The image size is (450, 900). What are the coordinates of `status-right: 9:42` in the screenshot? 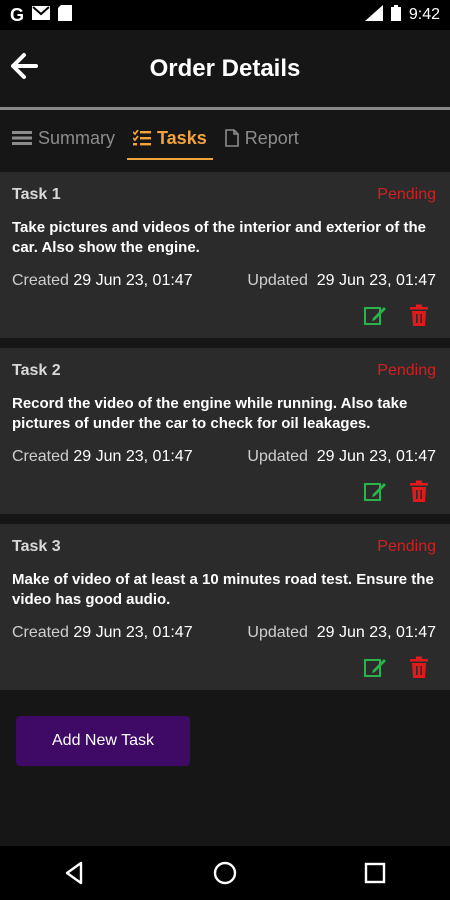 It's located at (402, 15).